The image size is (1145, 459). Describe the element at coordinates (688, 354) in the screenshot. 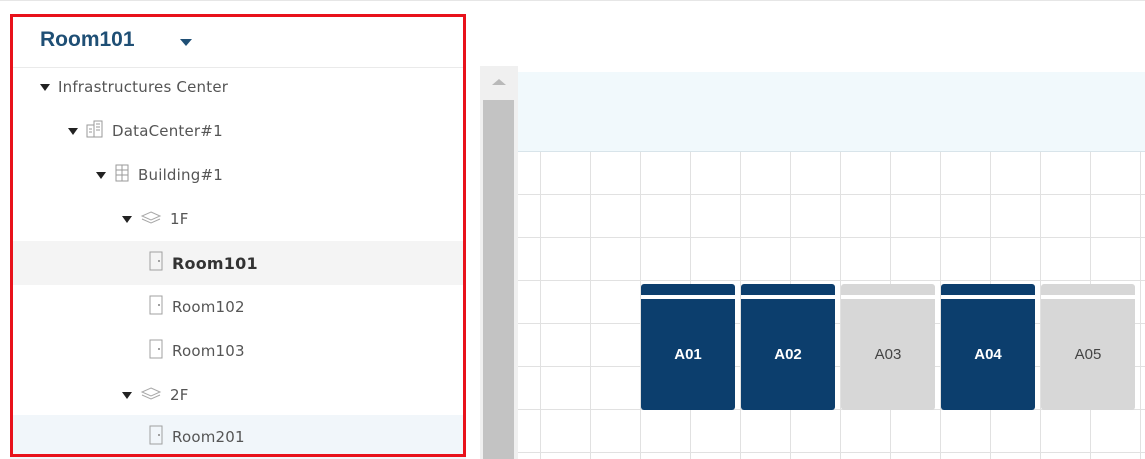

I see `rack-label: A01` at that location.